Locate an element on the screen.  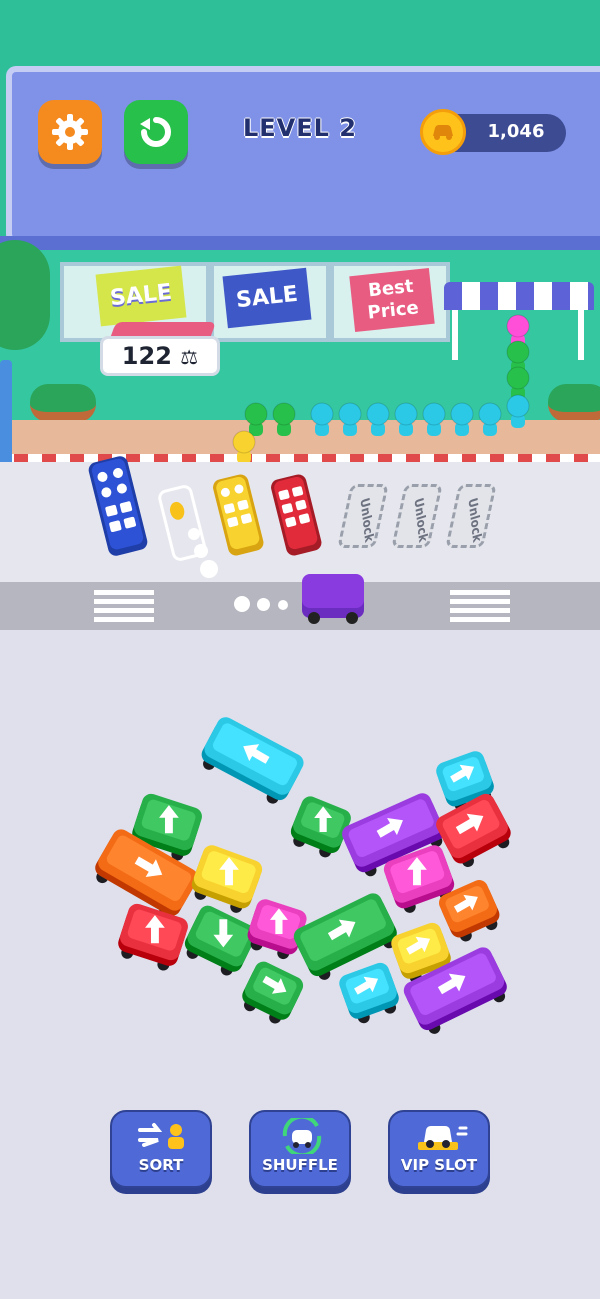
sort-icon is located at coordinates (161, 1136).